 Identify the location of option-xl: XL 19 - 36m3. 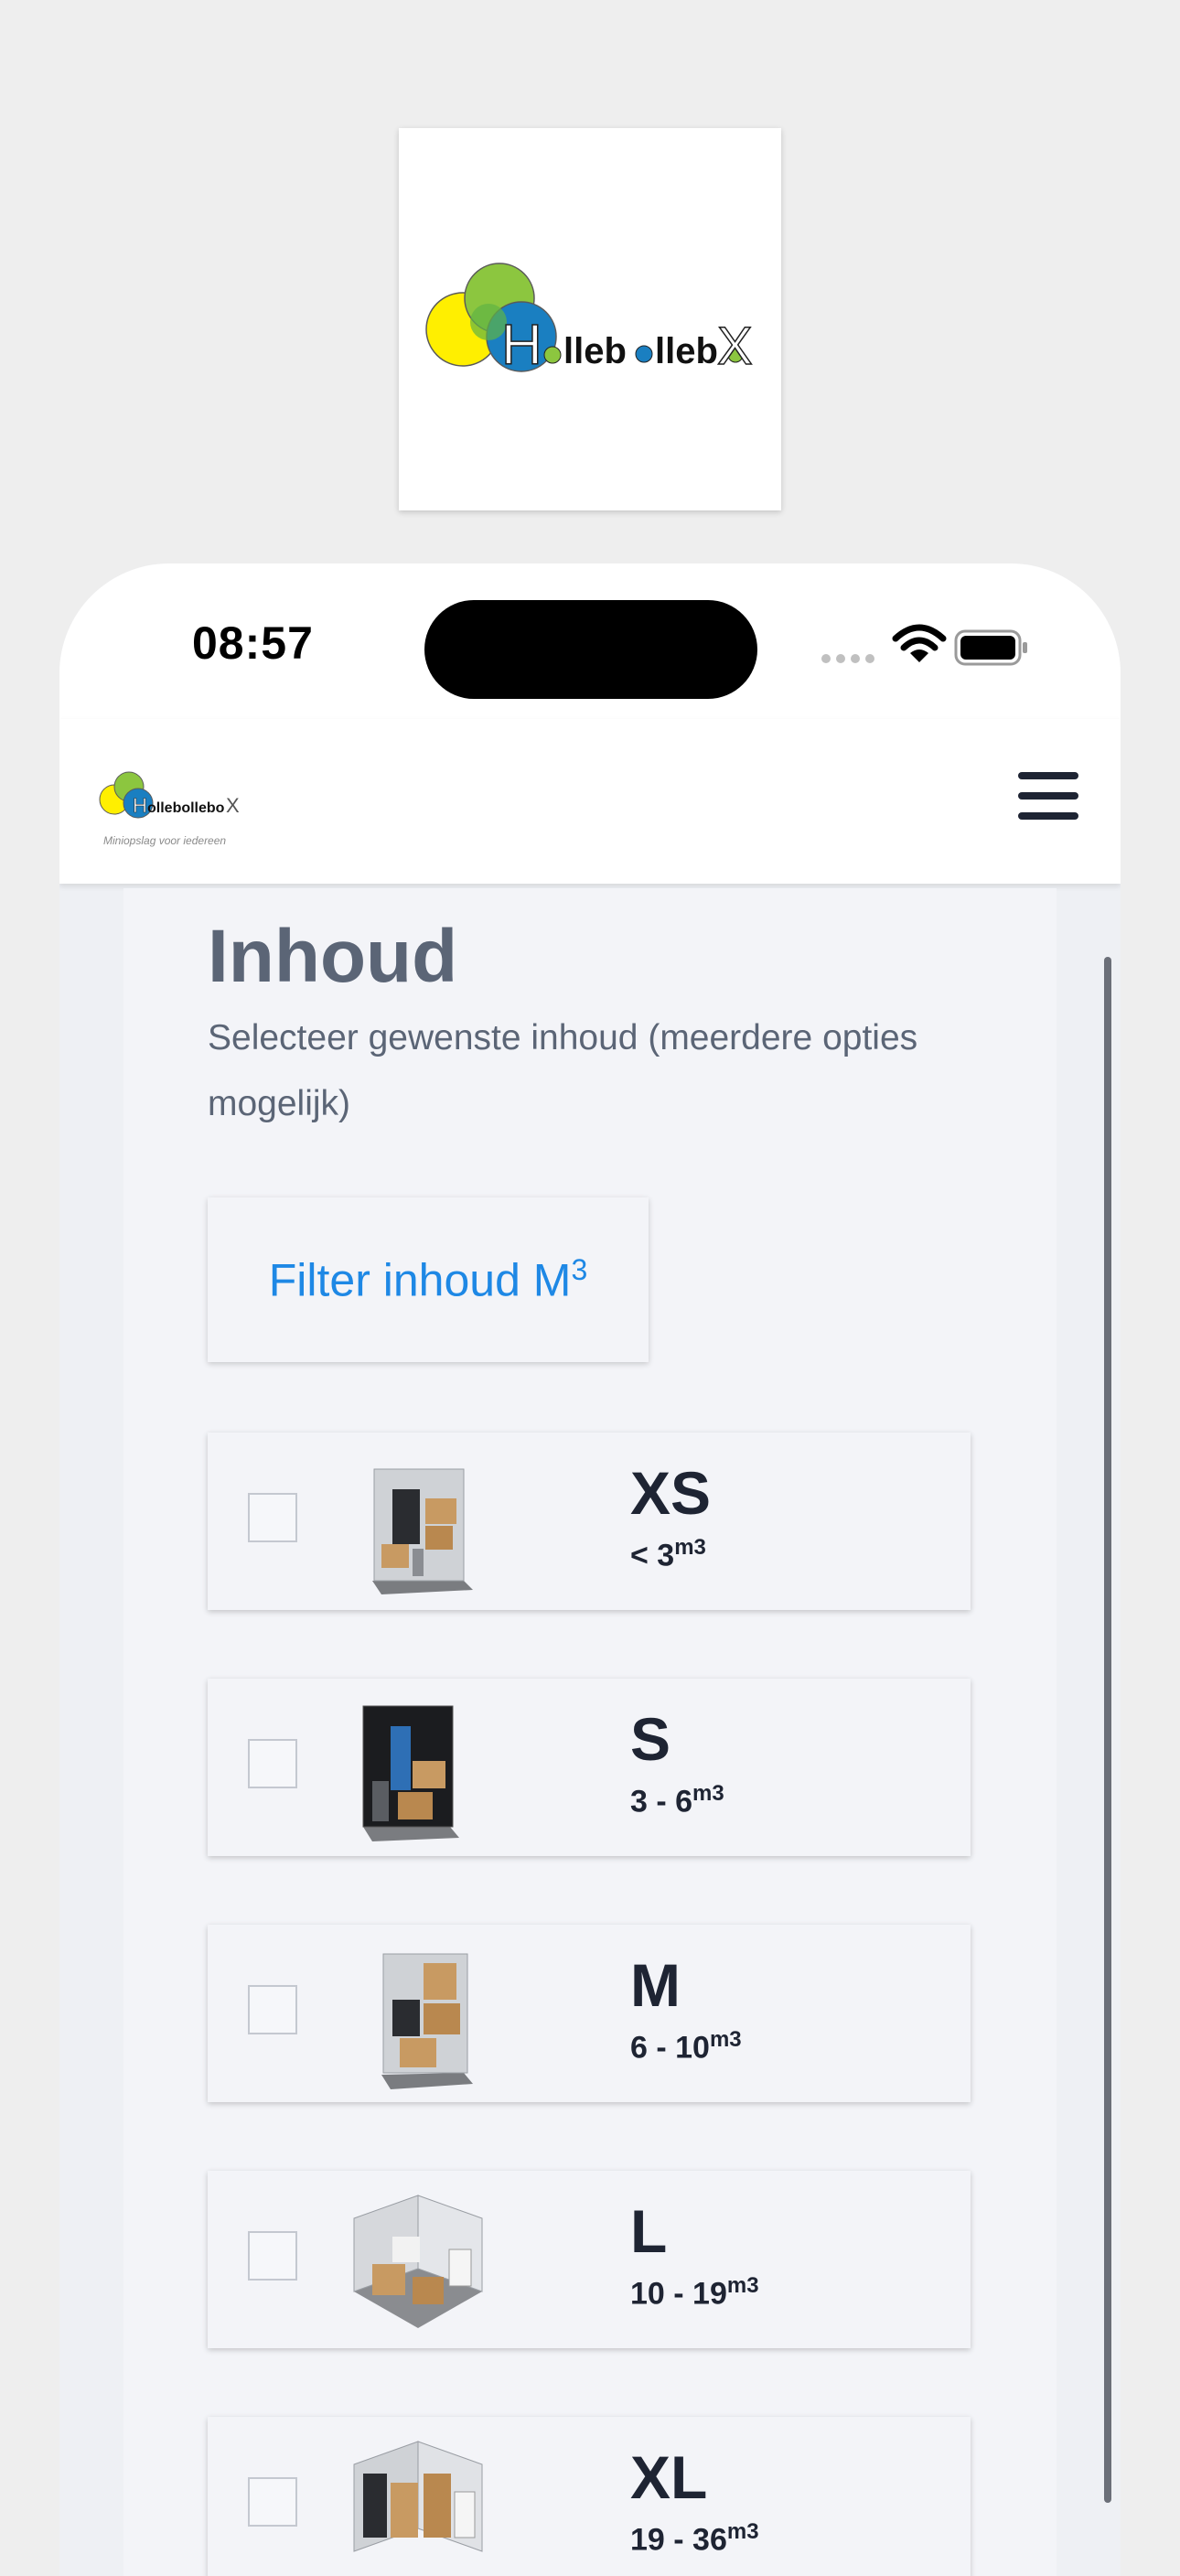
(589, 2496).